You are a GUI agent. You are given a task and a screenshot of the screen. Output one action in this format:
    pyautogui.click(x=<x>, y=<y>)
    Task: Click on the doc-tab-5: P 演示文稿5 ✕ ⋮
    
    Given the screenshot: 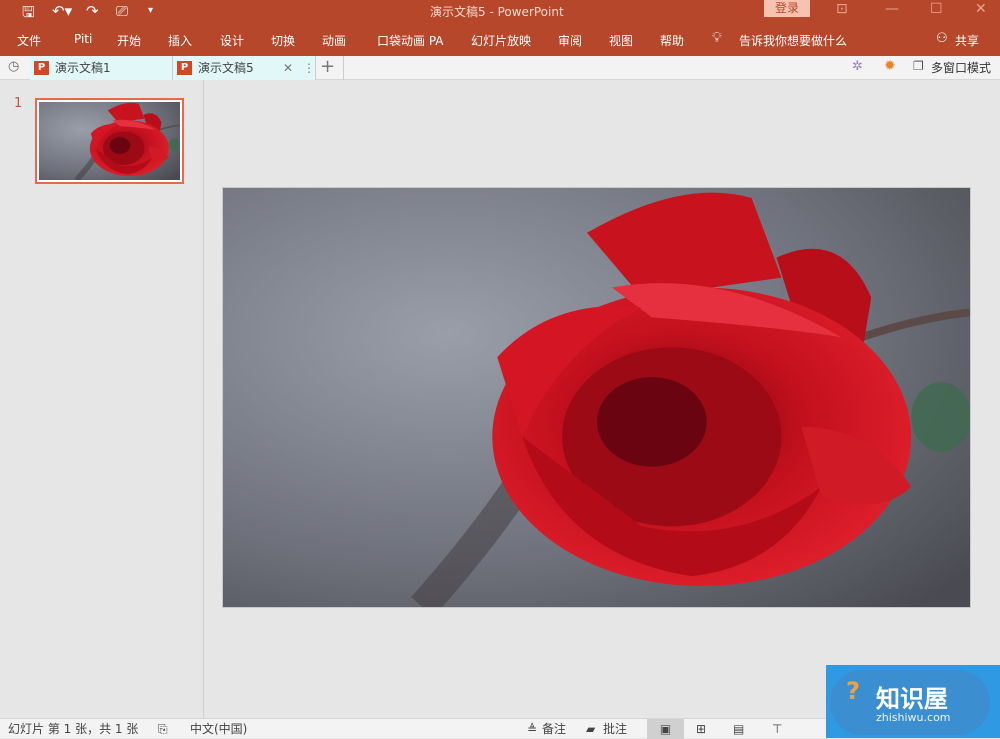 What is the action you would take?
    pyautogui.click(x=244, y=68)
    